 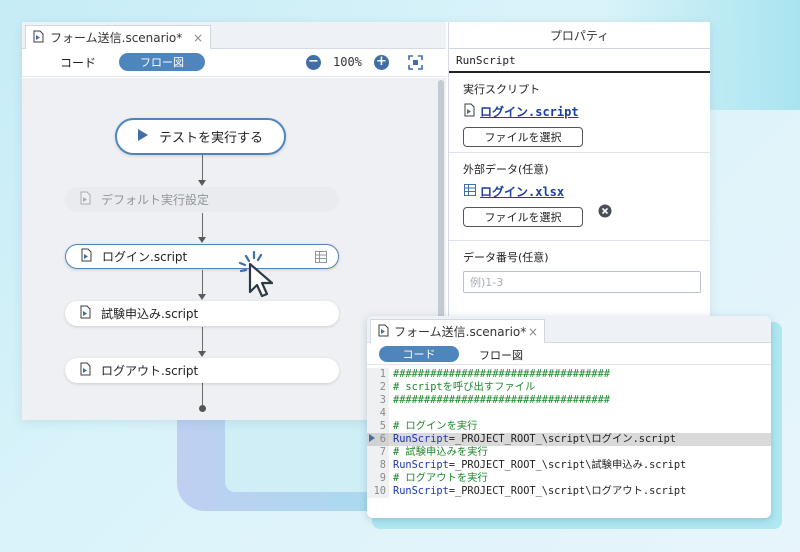 What do you see at coordinates (378, 452) in the screenshot?
I see `line-number: 7` at bounding box center [378, 452].